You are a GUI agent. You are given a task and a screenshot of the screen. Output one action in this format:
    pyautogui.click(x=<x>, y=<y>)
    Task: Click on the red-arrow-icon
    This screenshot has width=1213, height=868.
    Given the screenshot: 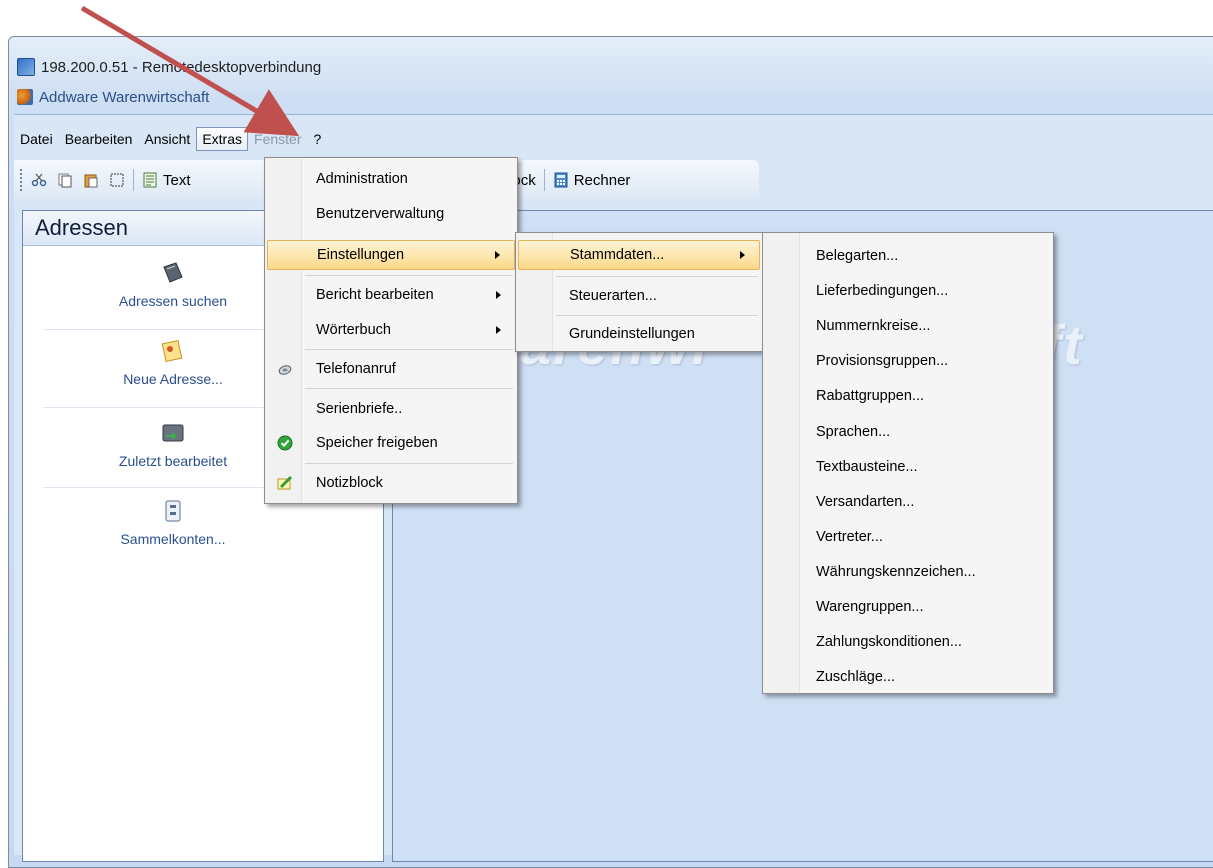 What is the action you would take?
    pyautogui.click(x=190, y=71)
    